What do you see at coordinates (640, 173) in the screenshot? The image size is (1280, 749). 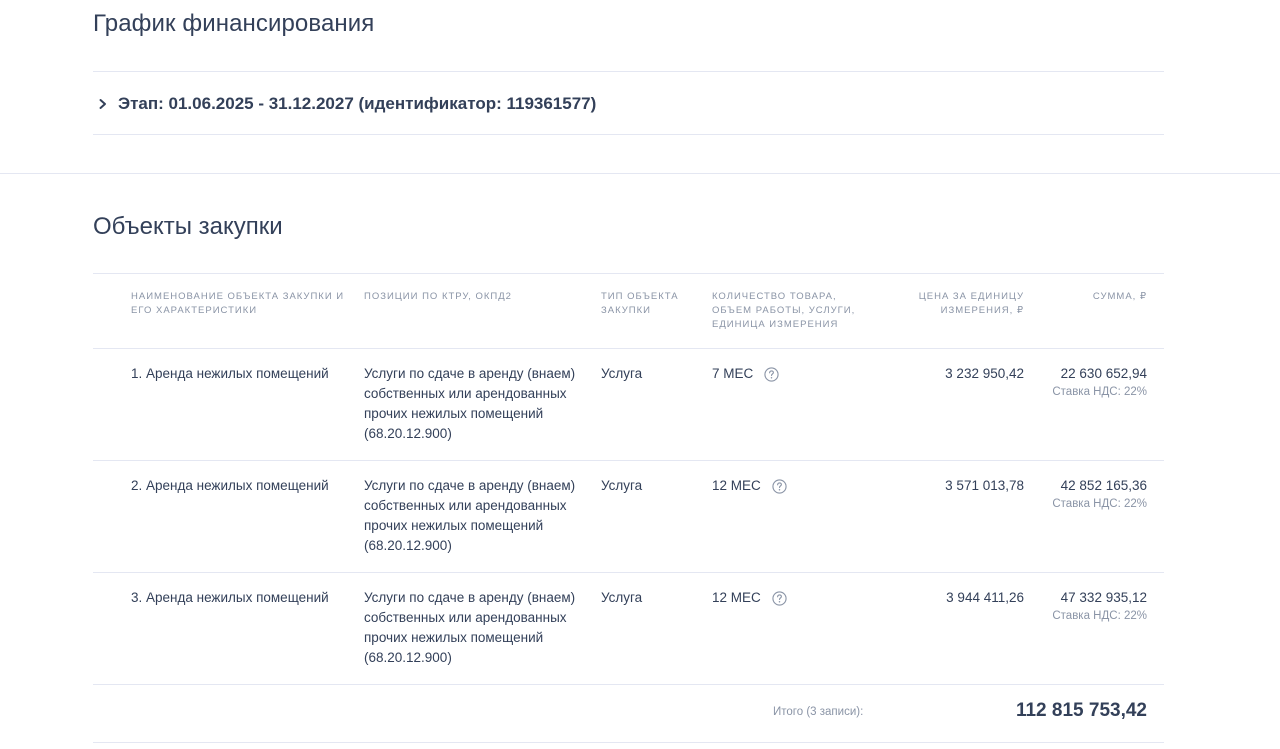 I see `section-divider` at bounding box center [640, 173].